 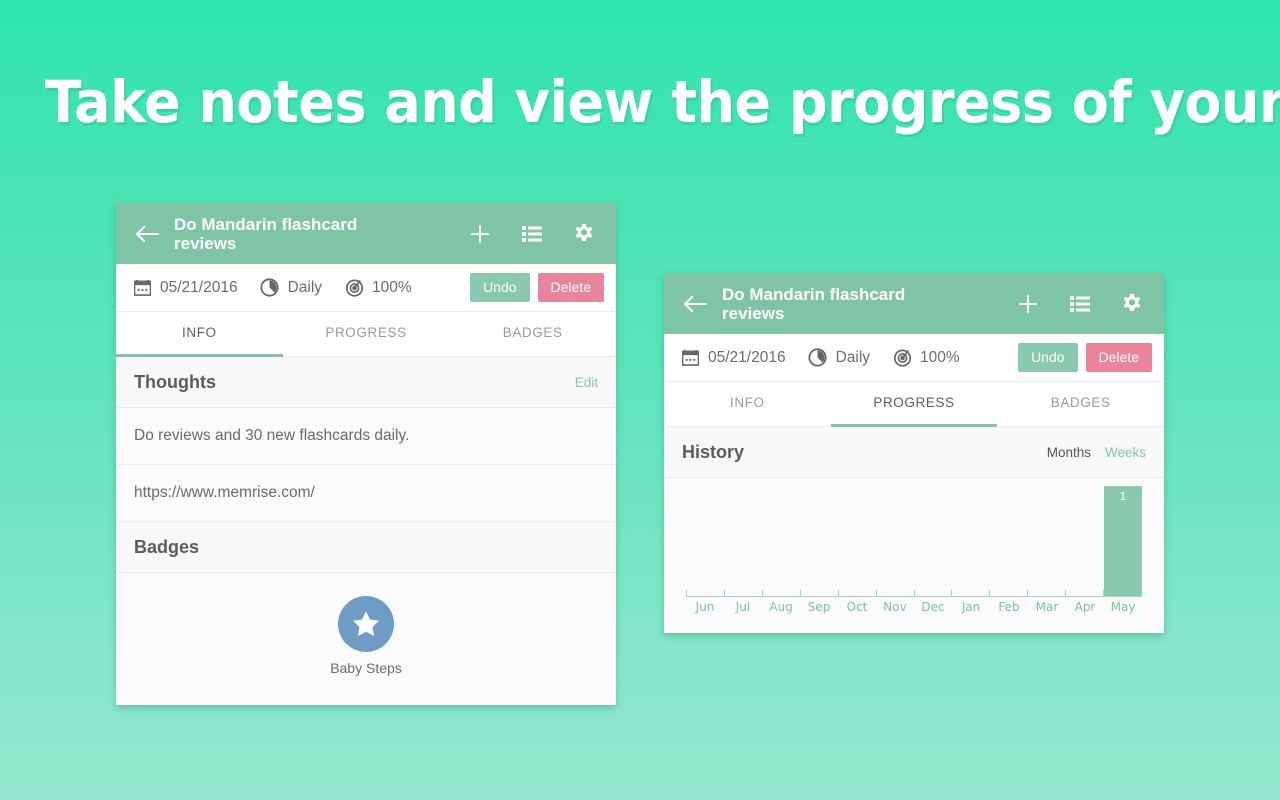 What do you see at coordinates (366, 667) in the screenshot?
I see `badge-label: Baby Steps` at bounding box center [366, 667].